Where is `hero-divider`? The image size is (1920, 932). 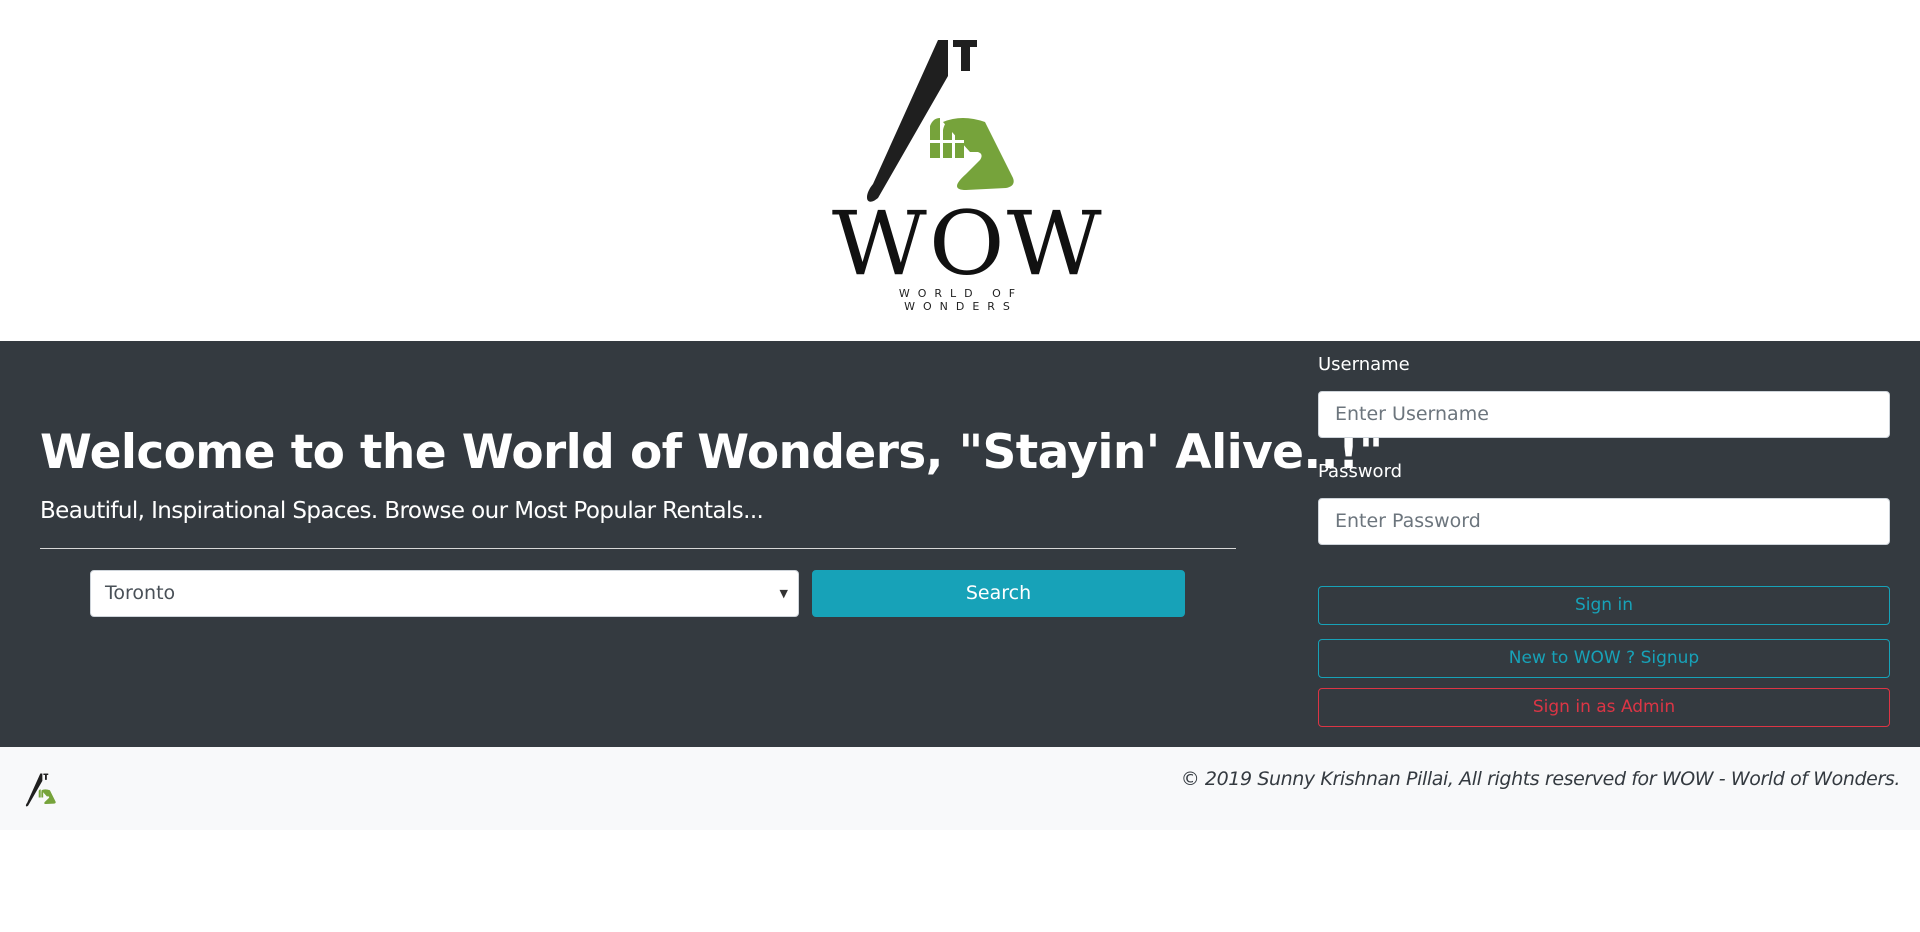
hero-divider is located at coordinates (638, 548).